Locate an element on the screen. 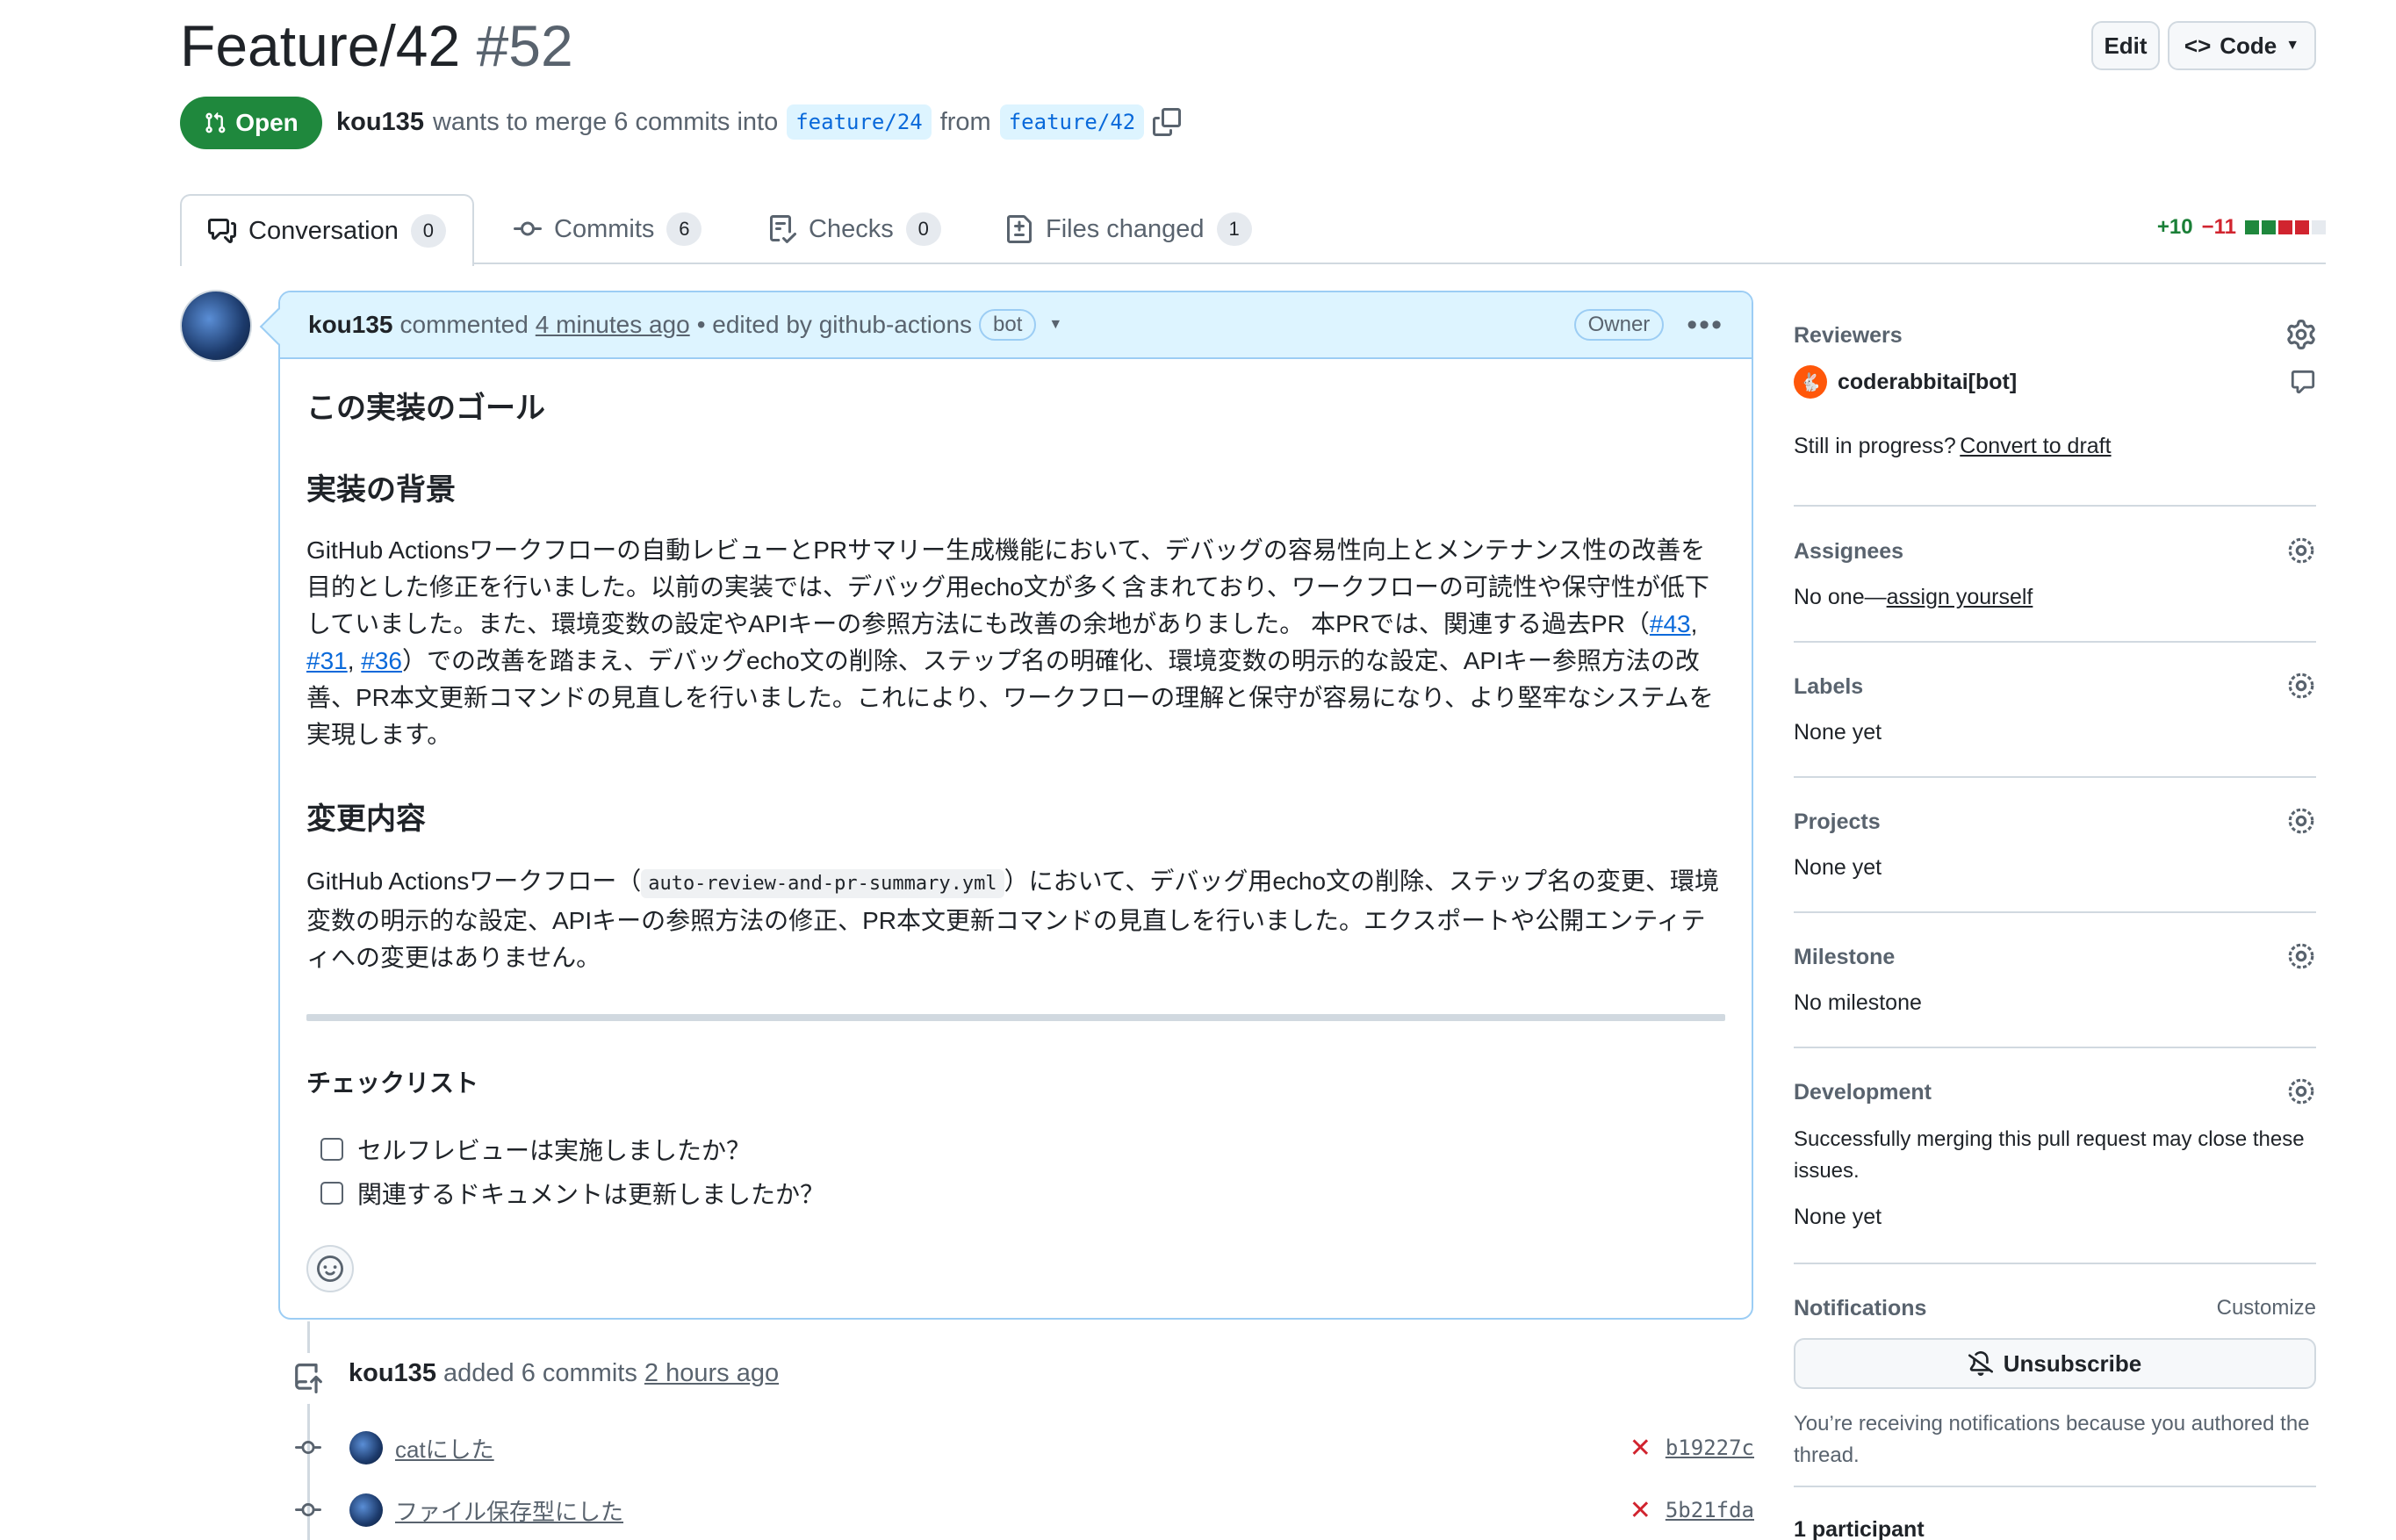 The height and width of the screenshot is (1540, 2396). pr-ref-link-31: #31 is located at coordinates (327, 660).